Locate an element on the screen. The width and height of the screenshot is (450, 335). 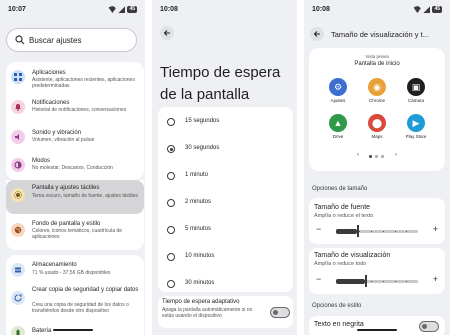
status-time: 10:07 is located at coordinates (17, 9).